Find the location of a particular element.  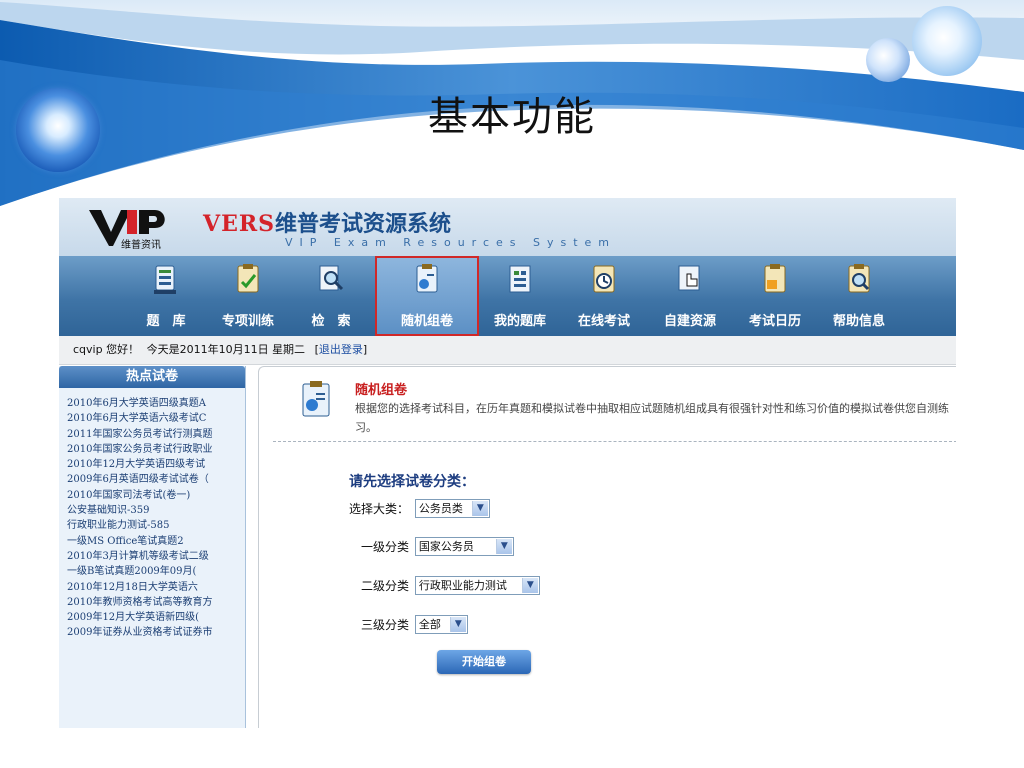

form-heading: 请先选择试卷分类： is located at coordinates (412, 482).